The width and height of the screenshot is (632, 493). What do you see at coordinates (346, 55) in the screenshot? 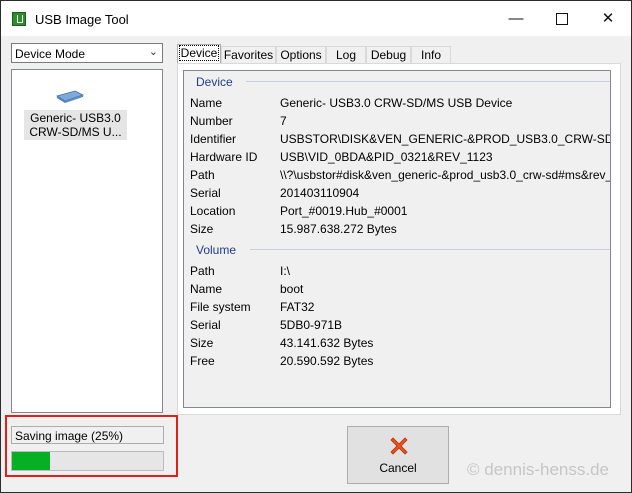
I see `tab-log: Log` at bounding box center [346, 55].